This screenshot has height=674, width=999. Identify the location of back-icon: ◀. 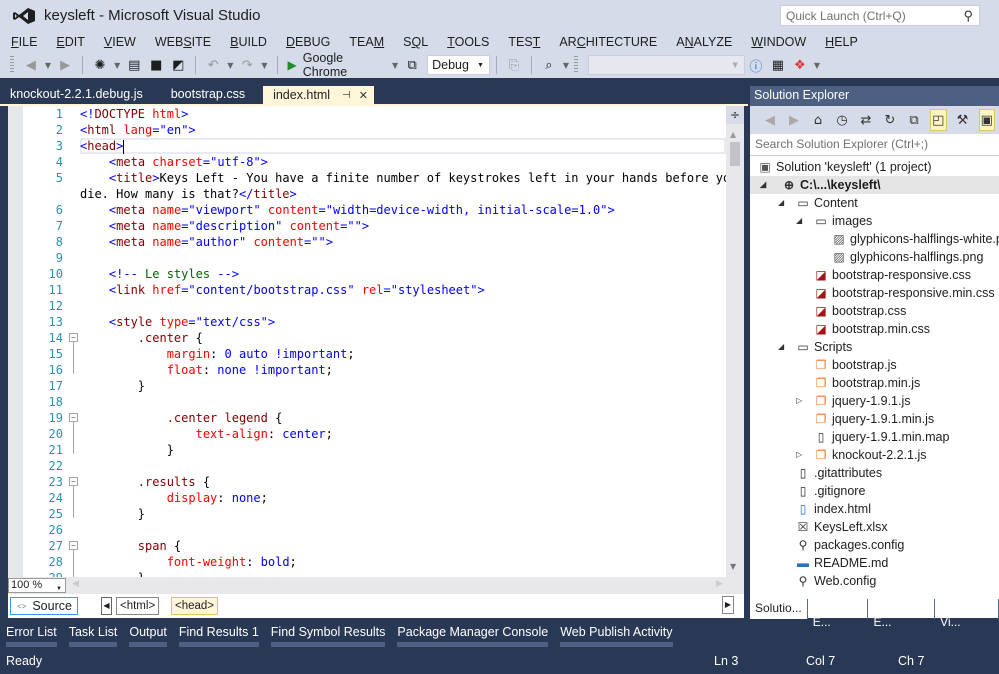
(770, 120).